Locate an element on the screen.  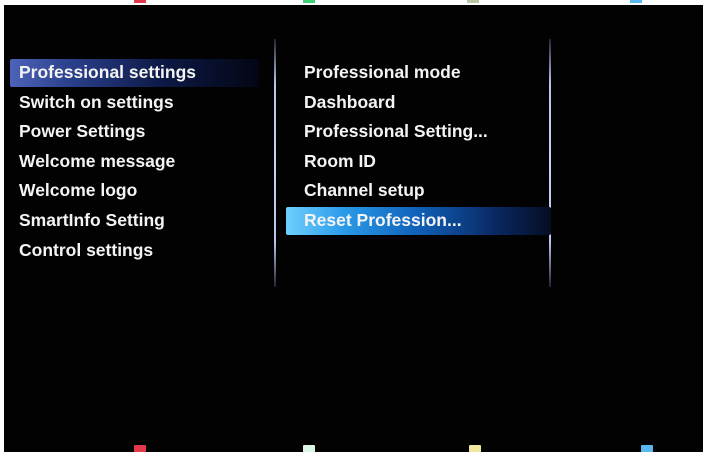
menu-item-control-settings: Control settings is located at coordinates (131, 251).